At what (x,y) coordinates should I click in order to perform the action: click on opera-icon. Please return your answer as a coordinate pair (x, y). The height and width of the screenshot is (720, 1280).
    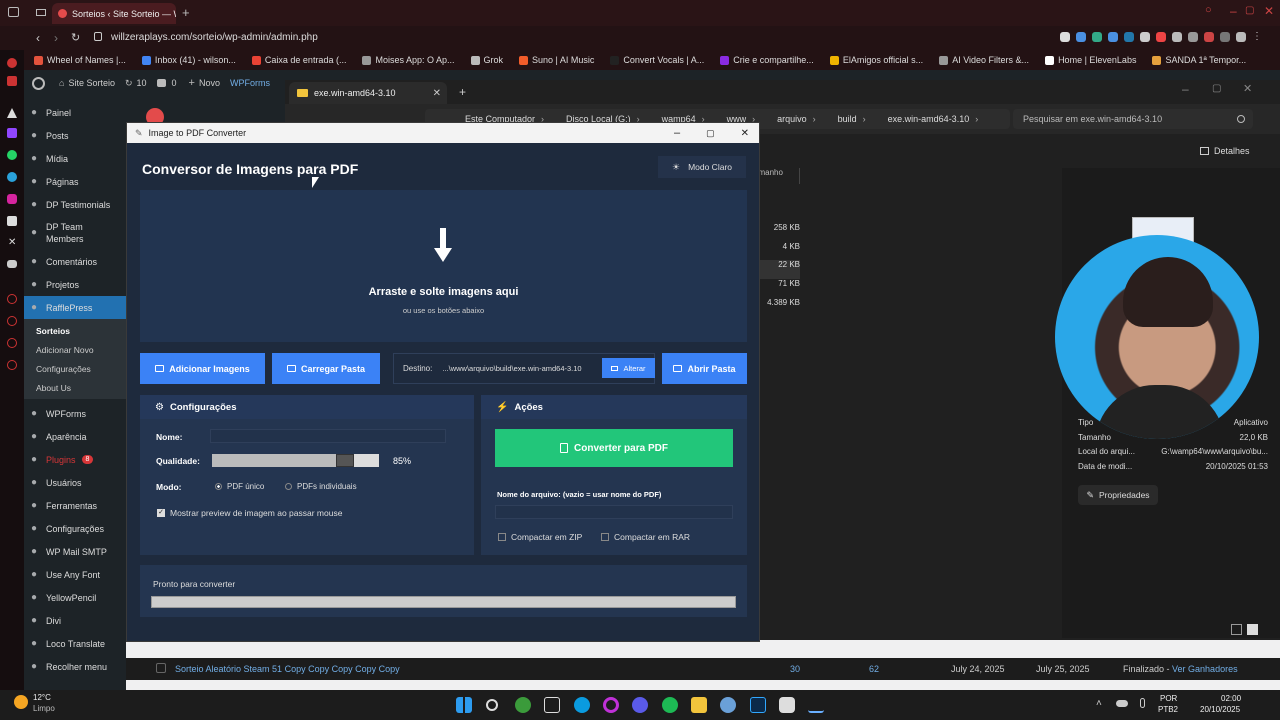
    Looking at the image, I should click on (611, 705).